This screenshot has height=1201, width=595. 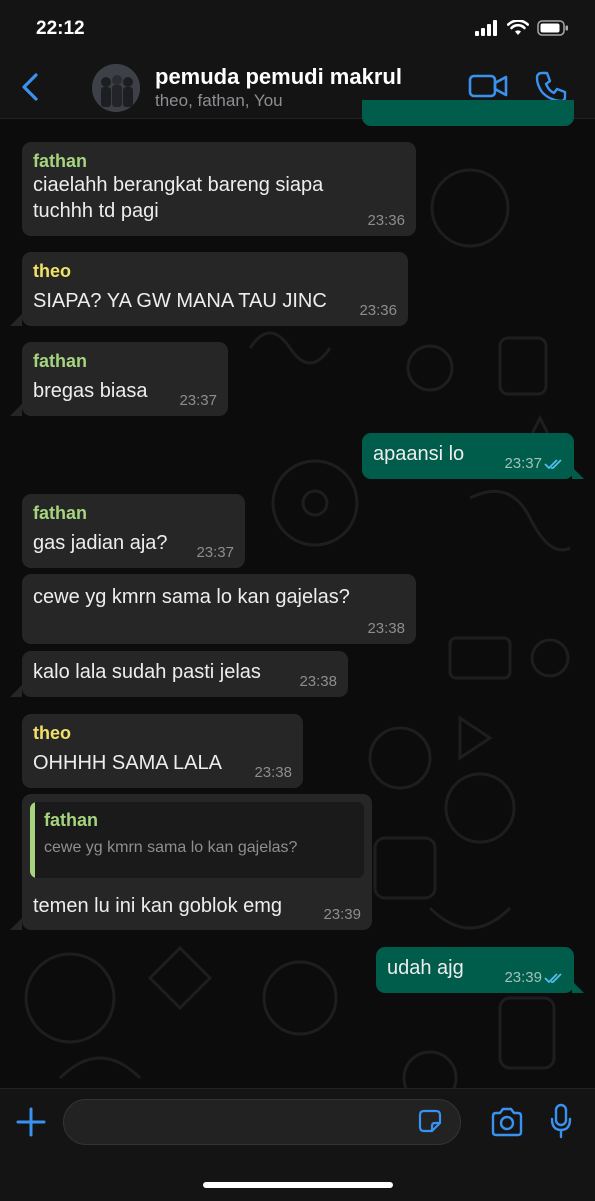 I want to click on message-text: kalo lala sudah pasti jelas, so click(x=147, y=672).